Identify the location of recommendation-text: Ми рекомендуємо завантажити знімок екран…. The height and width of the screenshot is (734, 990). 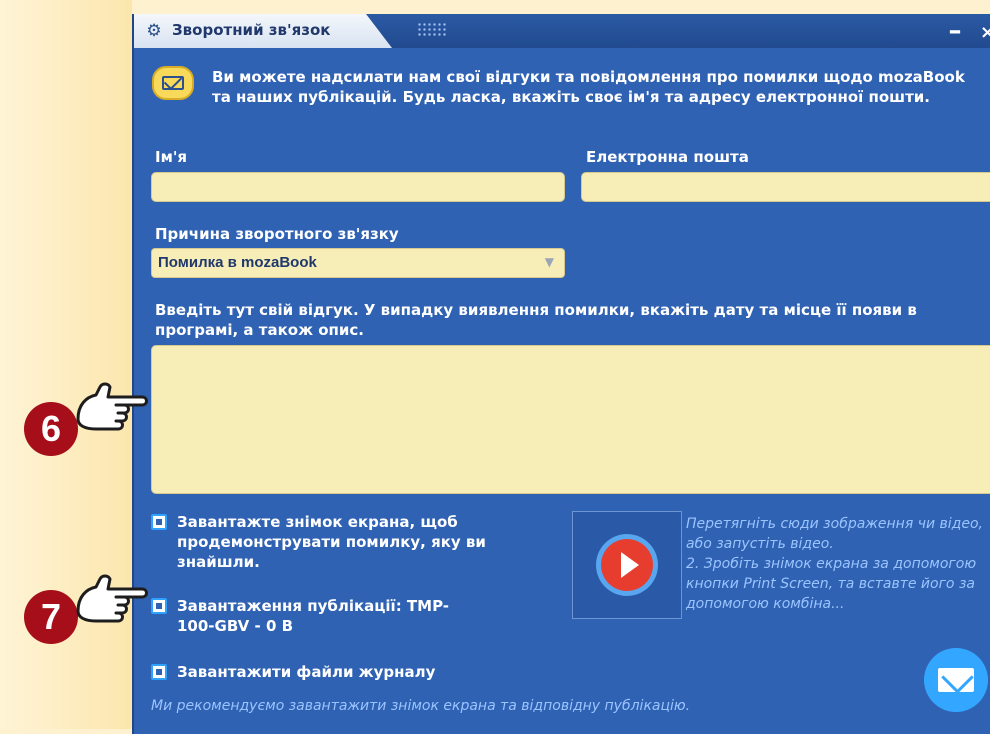
(421, 706).